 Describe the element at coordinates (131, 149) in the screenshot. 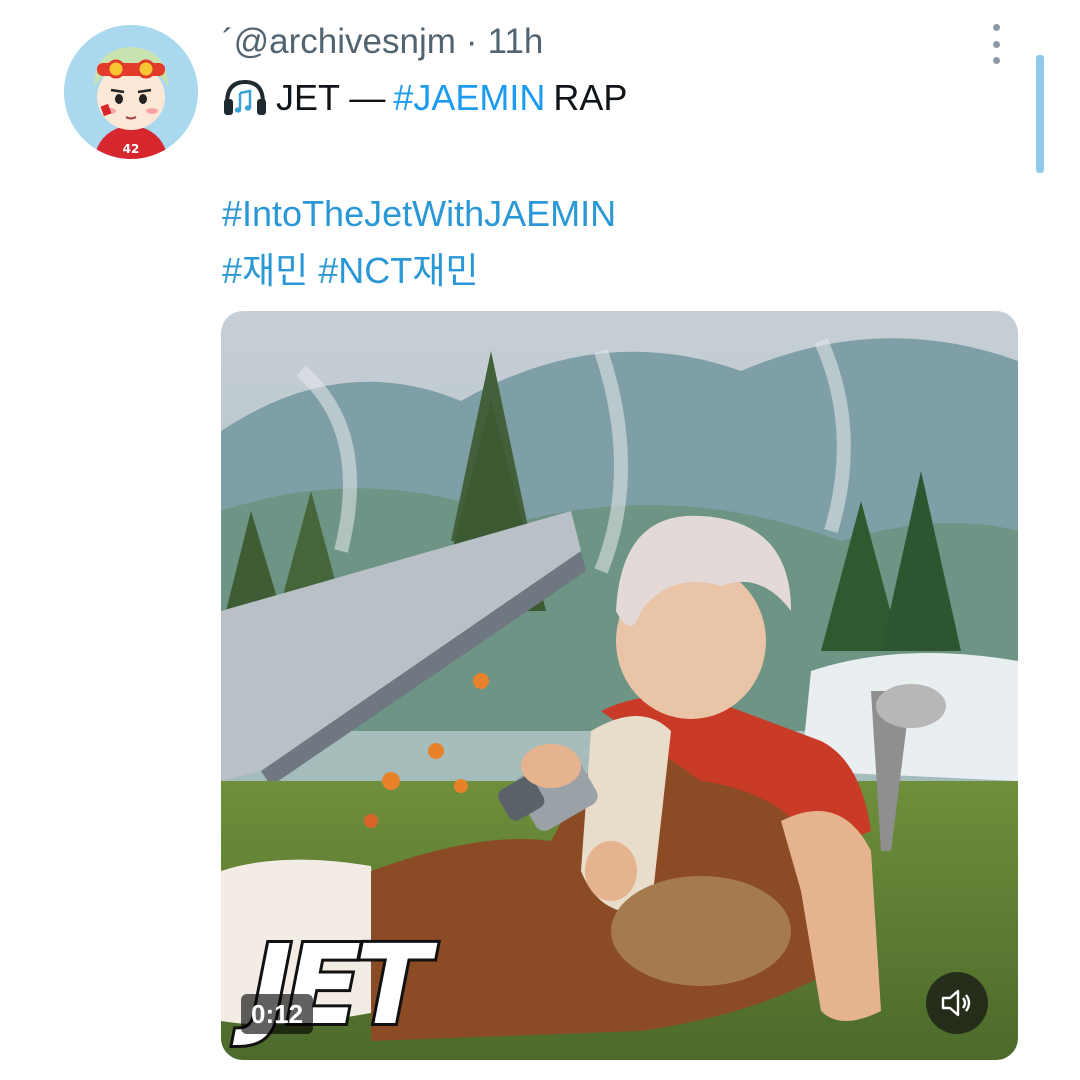

I see `svg-text: 42` at that location.